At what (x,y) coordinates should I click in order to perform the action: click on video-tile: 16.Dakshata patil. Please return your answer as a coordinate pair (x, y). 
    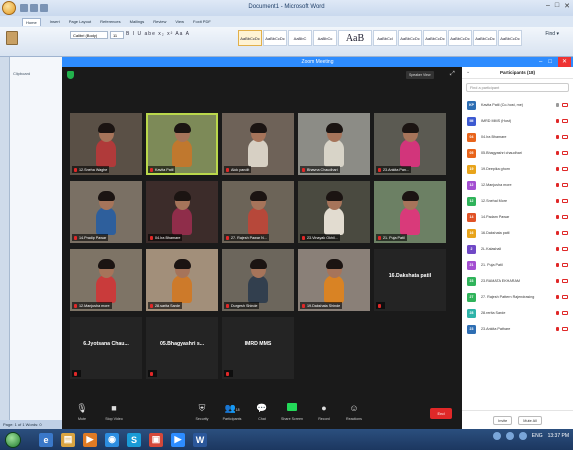
    Looking at the image, I should click on (410, 280).